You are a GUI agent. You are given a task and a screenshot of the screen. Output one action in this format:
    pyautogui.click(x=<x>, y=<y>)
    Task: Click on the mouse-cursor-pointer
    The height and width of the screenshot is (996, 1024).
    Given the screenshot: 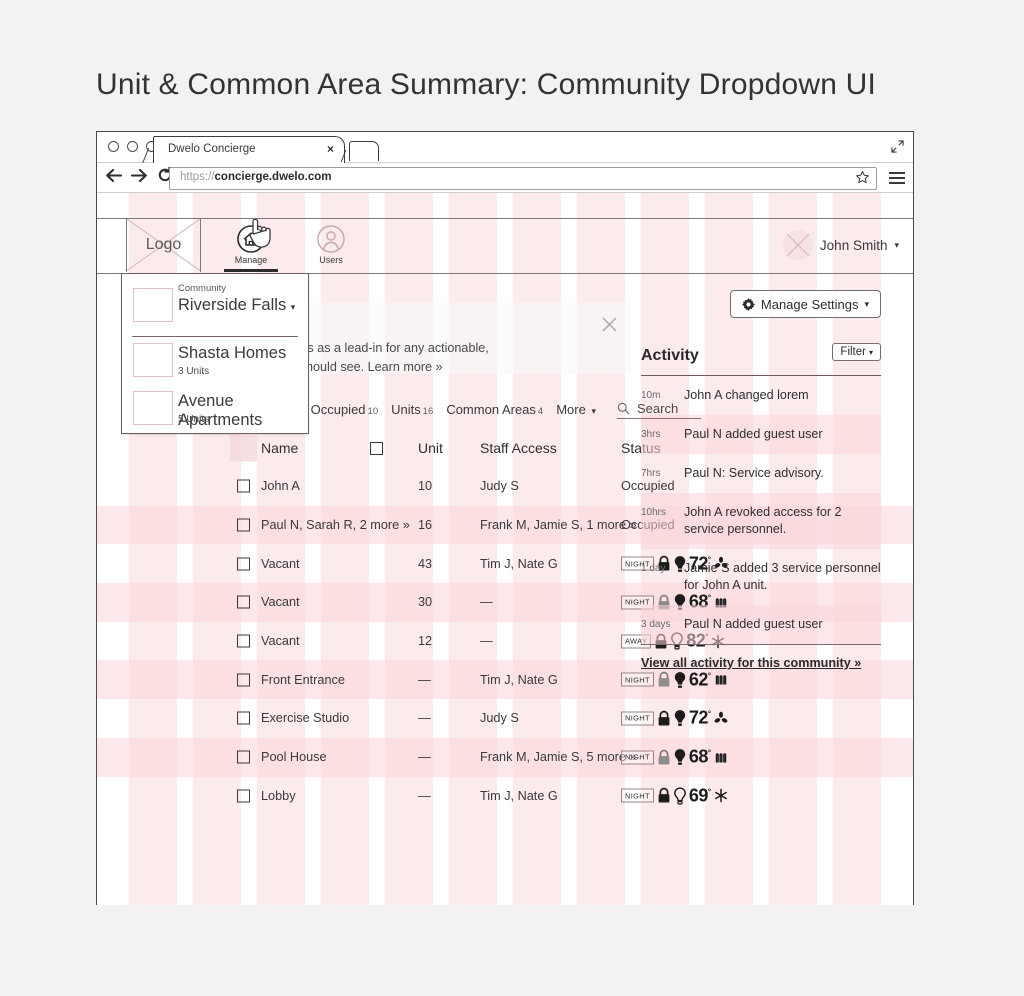 What is the action you would take?
    pyautogui.click(x=260, y=233)
    